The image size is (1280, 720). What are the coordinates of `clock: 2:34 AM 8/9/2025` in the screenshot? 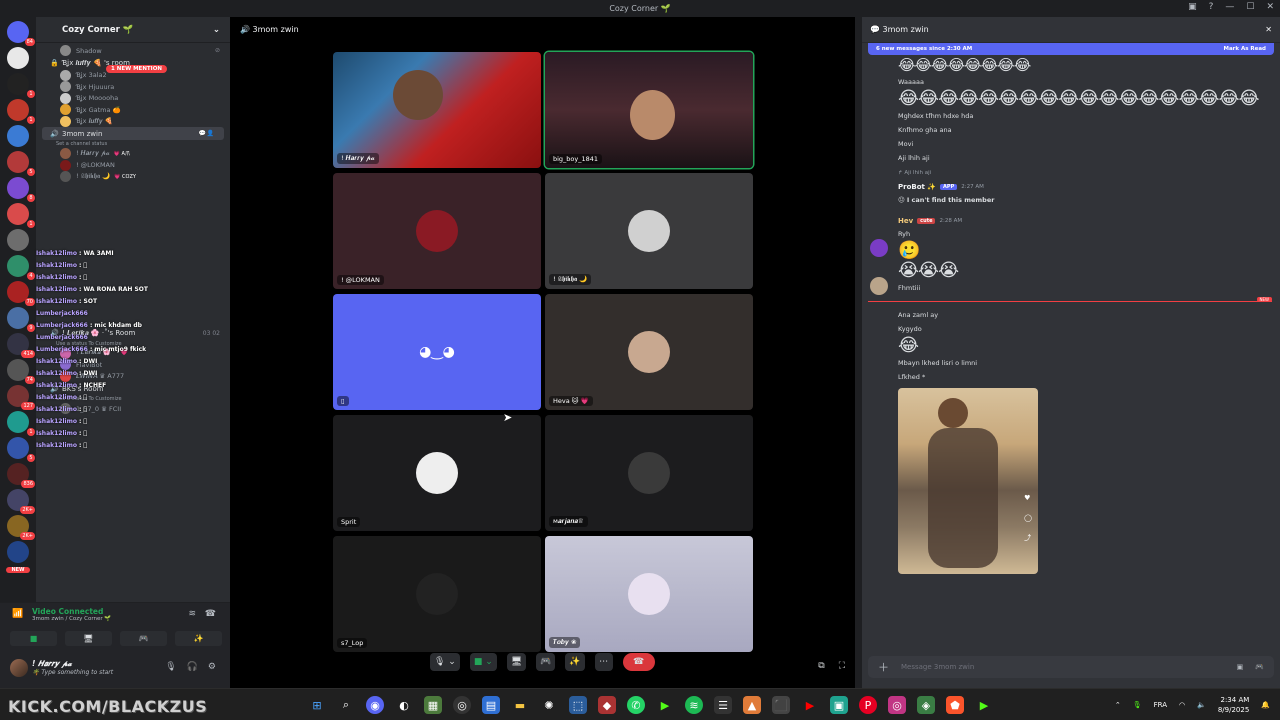 It's located at (1233, 705).